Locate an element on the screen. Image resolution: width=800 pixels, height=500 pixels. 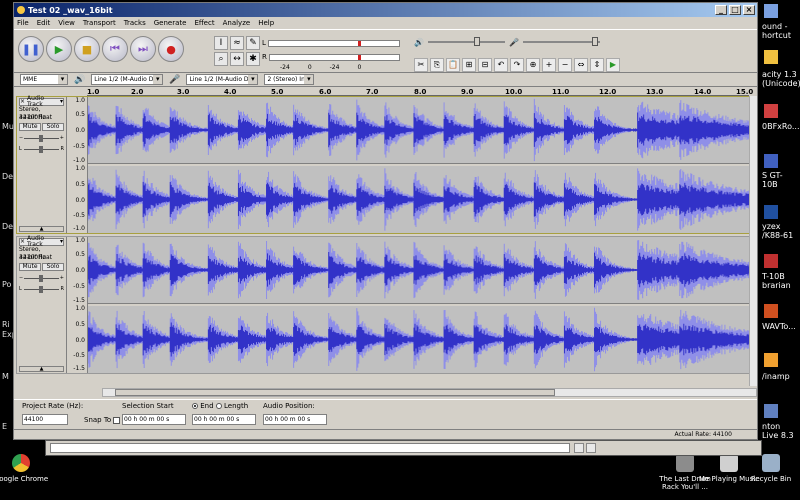
length-radio is located at coordinates (218, 406).